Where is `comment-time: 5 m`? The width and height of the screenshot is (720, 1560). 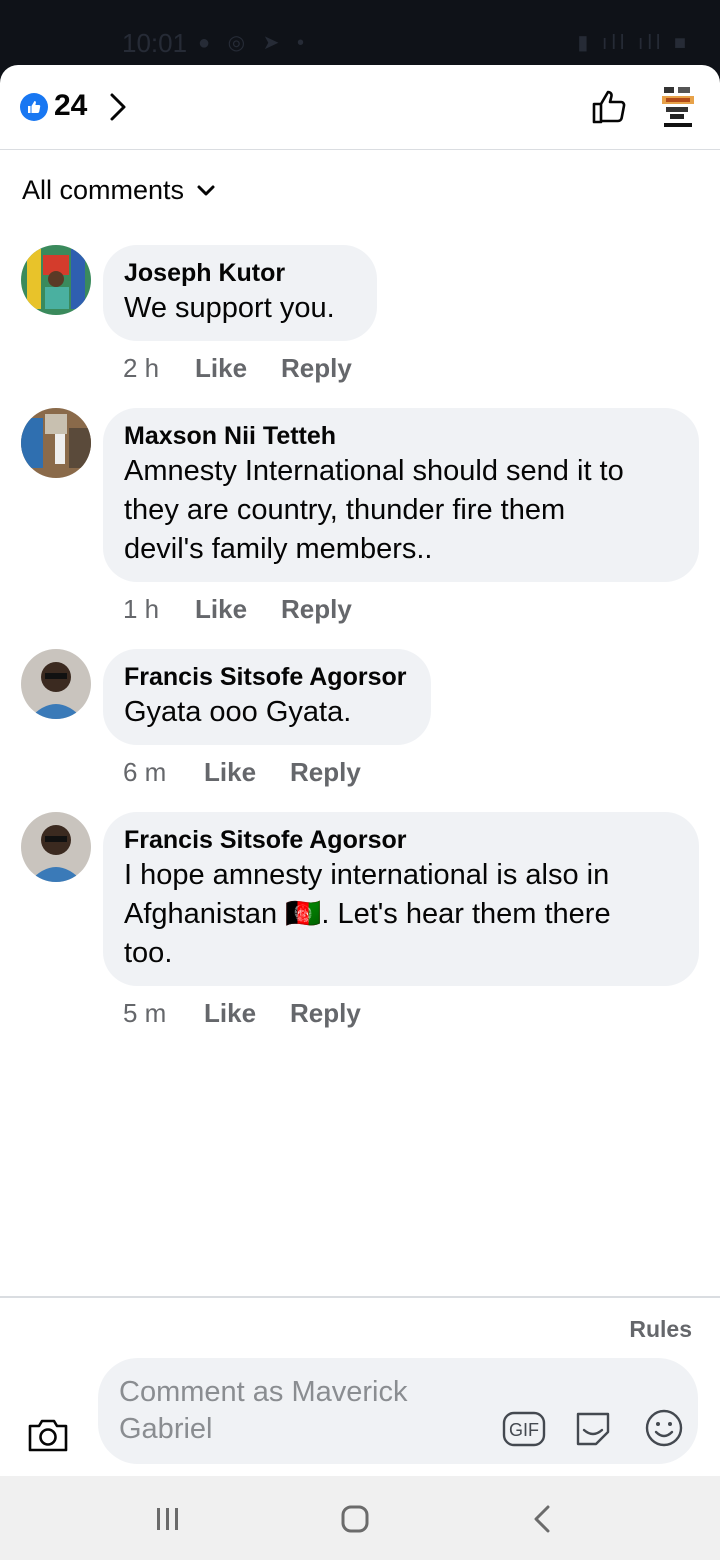
comment-time: 5 m is located at coordinates (163, 1013).